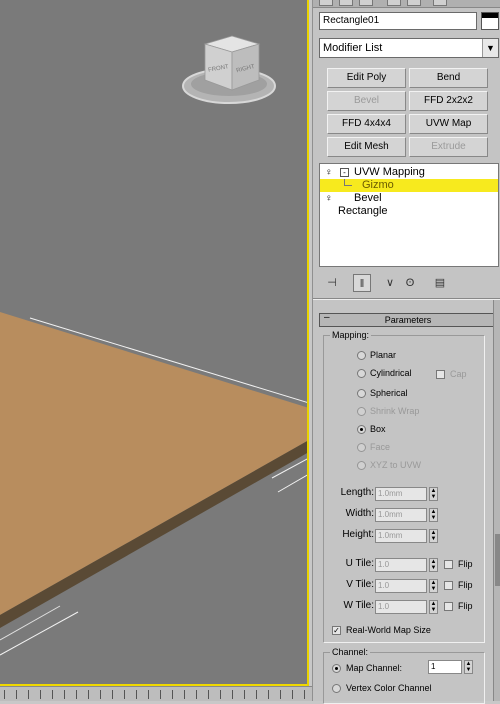 The width and height of the screenshot is (500, 704). Describe the element at coordinates (401, 607) in the screenshot. I see `w-tile-field: 1.0` at that location.